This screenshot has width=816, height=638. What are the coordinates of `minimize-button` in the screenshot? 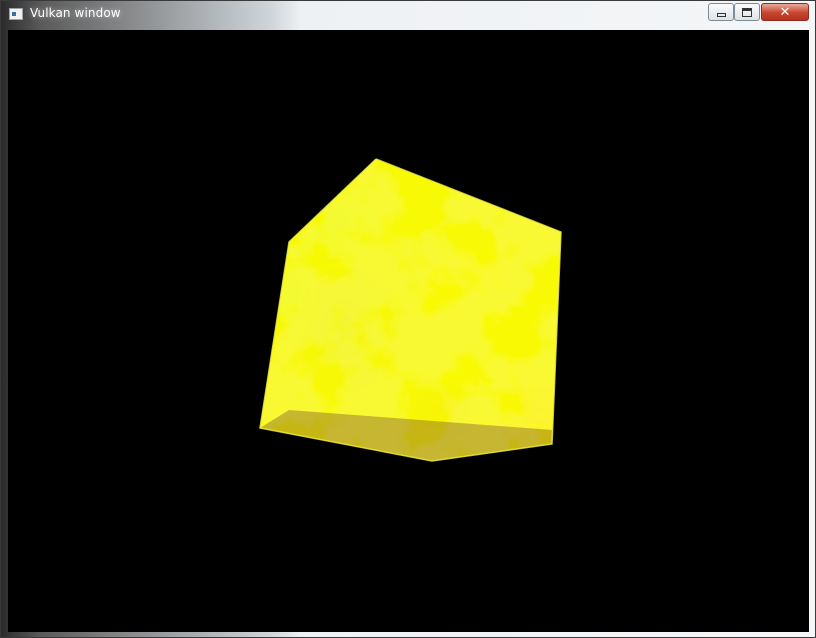 It's located at (721, 12).